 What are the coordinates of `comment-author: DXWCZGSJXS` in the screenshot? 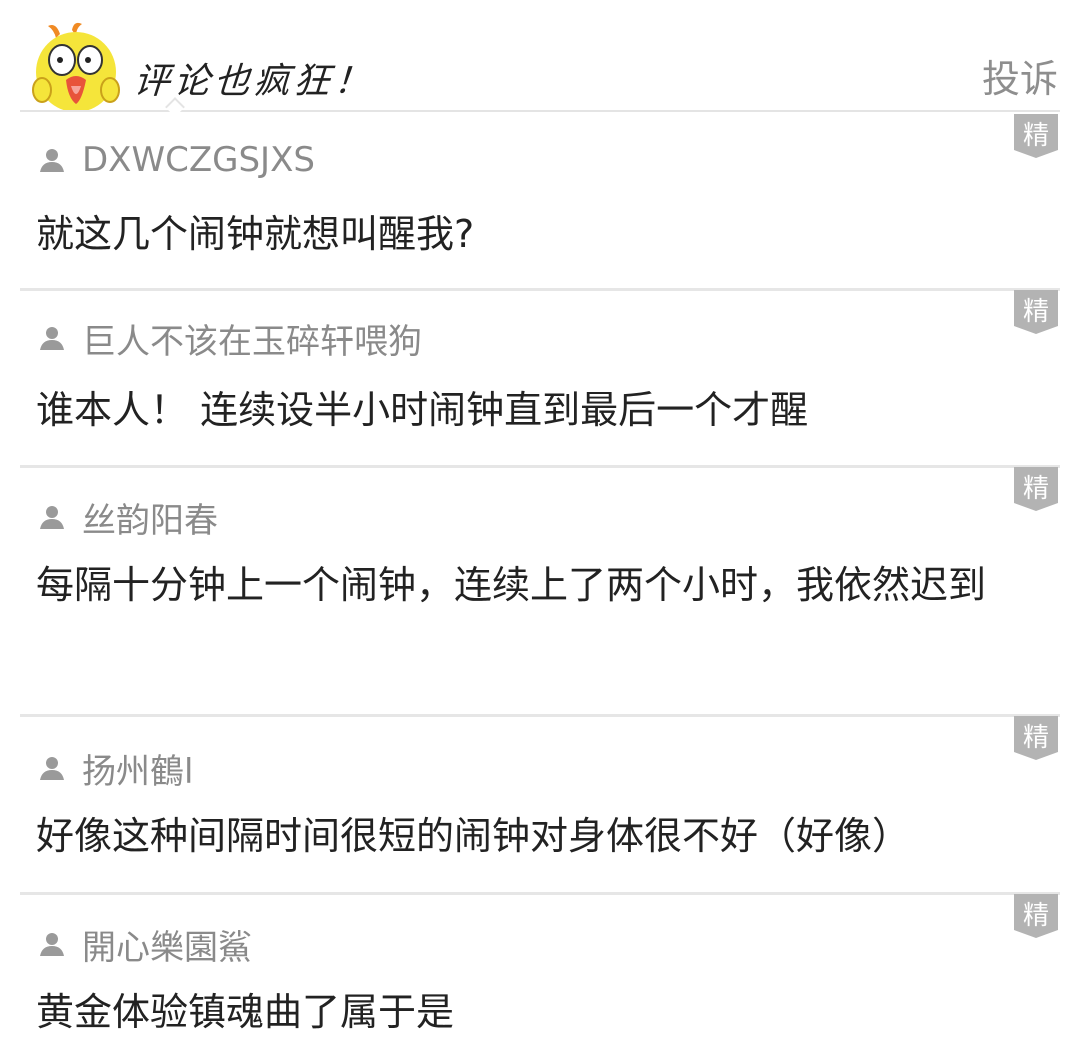 It's located at (176, 160).